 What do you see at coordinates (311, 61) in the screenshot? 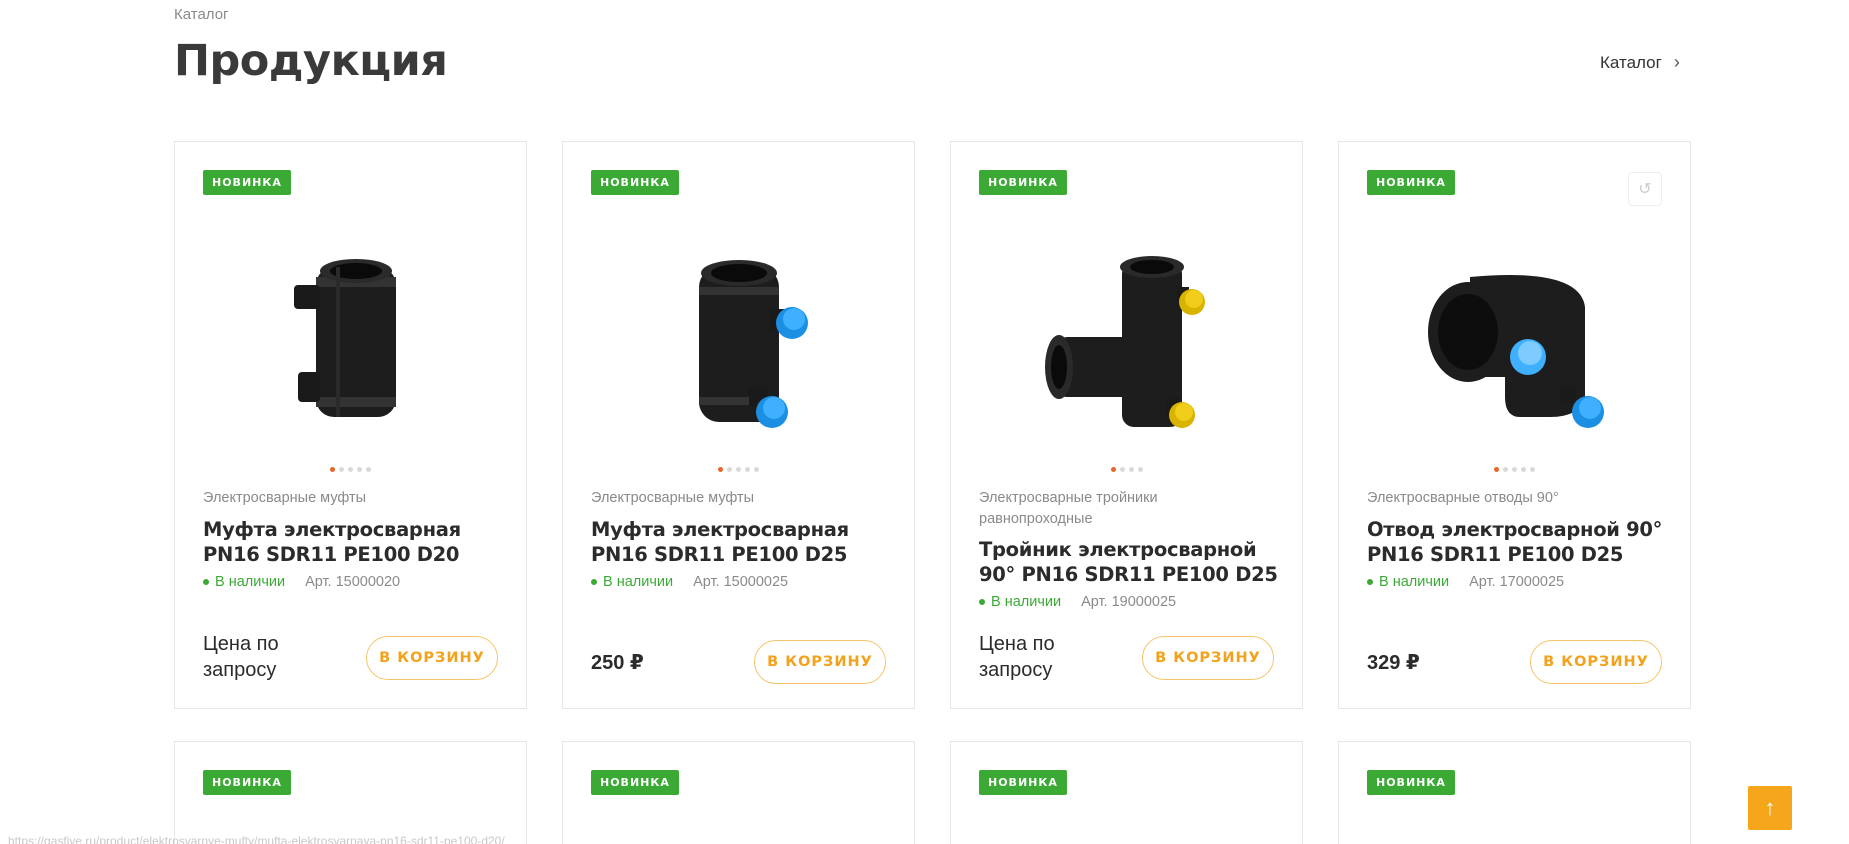
I see `page-title: Продукция` at bounding box center [311, 61].